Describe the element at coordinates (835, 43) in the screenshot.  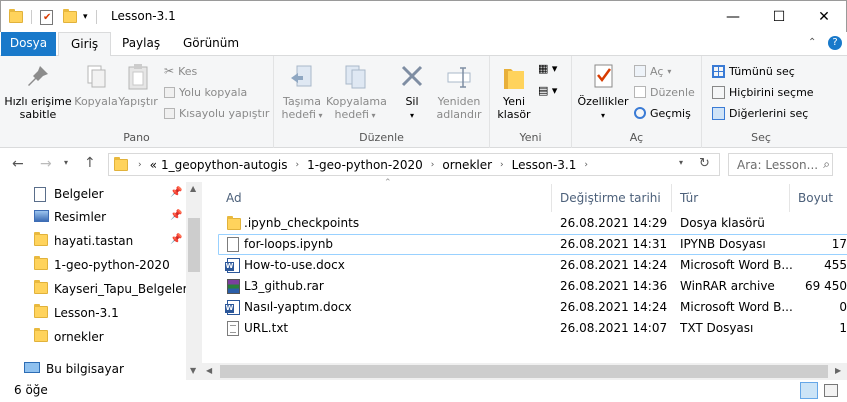
I see `help-icon: ?` at that location.